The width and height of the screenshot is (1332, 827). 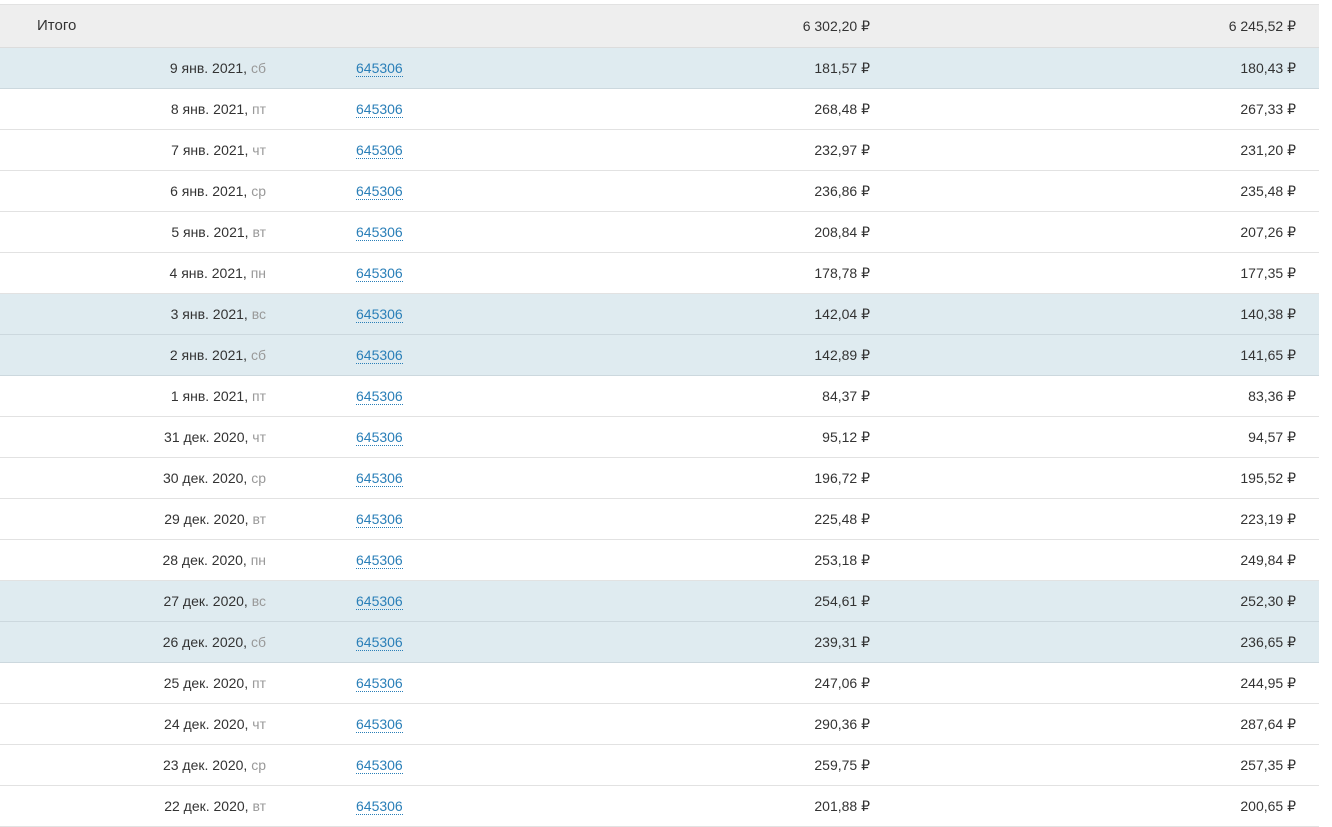 I want to click on date-text: 9 янв. 2021,, so click(x=208, y=68).